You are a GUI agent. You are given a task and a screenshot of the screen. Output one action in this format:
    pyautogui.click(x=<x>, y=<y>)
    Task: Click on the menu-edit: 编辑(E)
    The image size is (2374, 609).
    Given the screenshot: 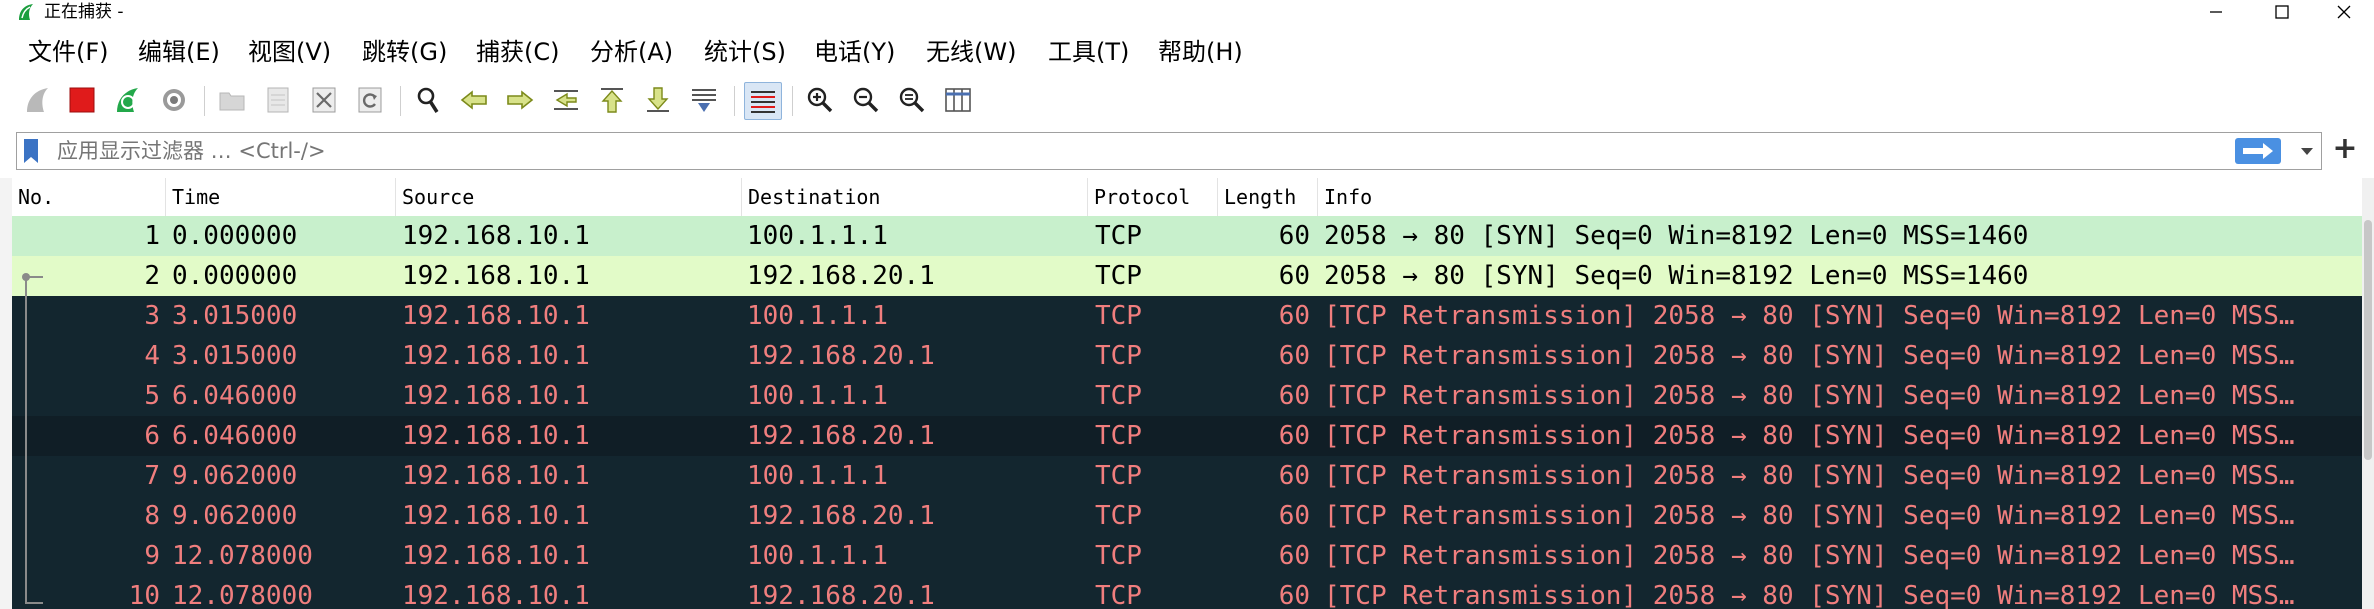 What is the action you would take?
    pyautogui.click(x=179, y=52)
    